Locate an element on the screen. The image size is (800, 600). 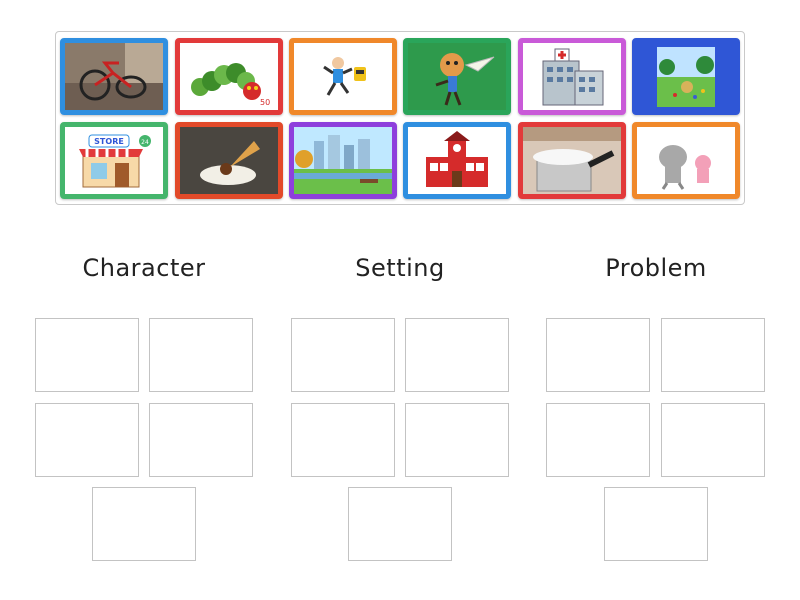
city-park-image is located at coordinates (343, 160).